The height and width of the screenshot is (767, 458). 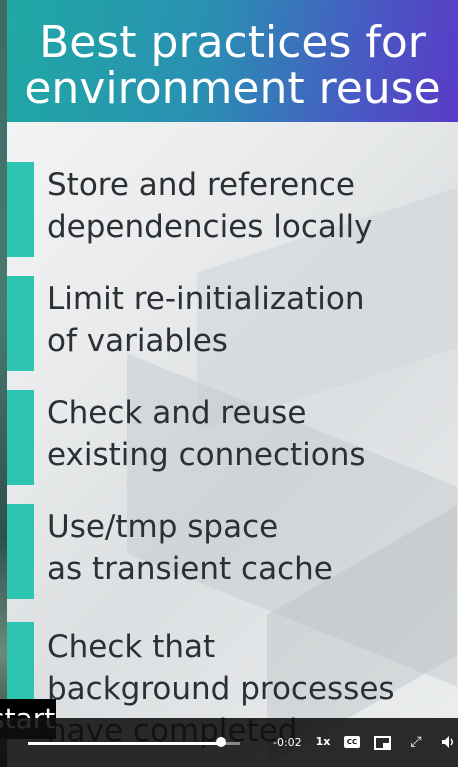 I want to click on exit-fullscreen-icon: ⤢, so click(x=416, y=742).